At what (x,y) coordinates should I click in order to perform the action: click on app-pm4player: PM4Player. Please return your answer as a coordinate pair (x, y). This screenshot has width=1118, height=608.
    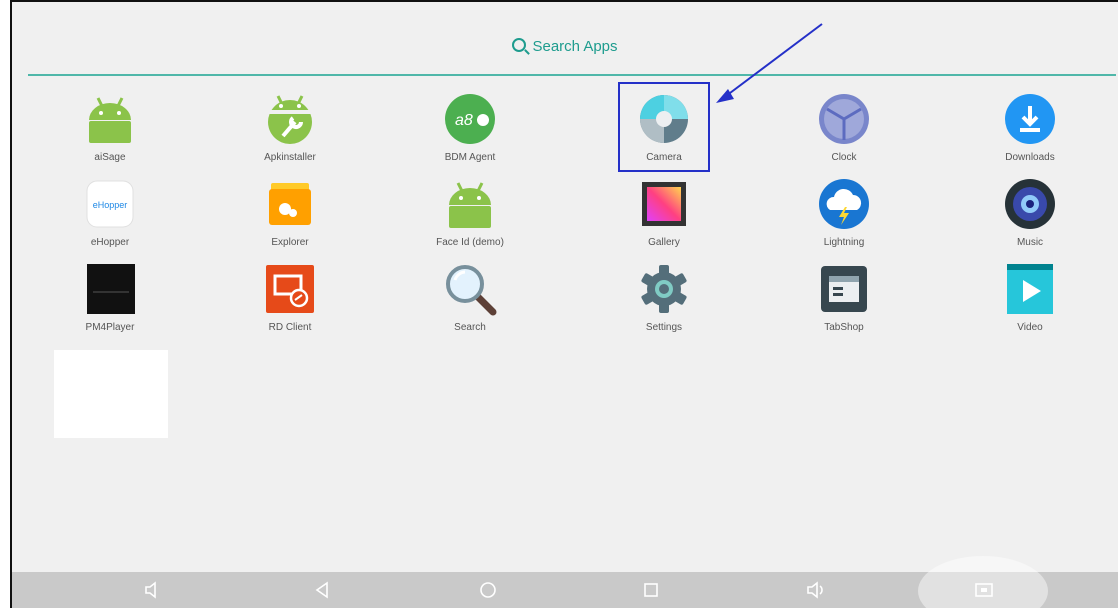
    Looking at the image, I should click on (110, 297).